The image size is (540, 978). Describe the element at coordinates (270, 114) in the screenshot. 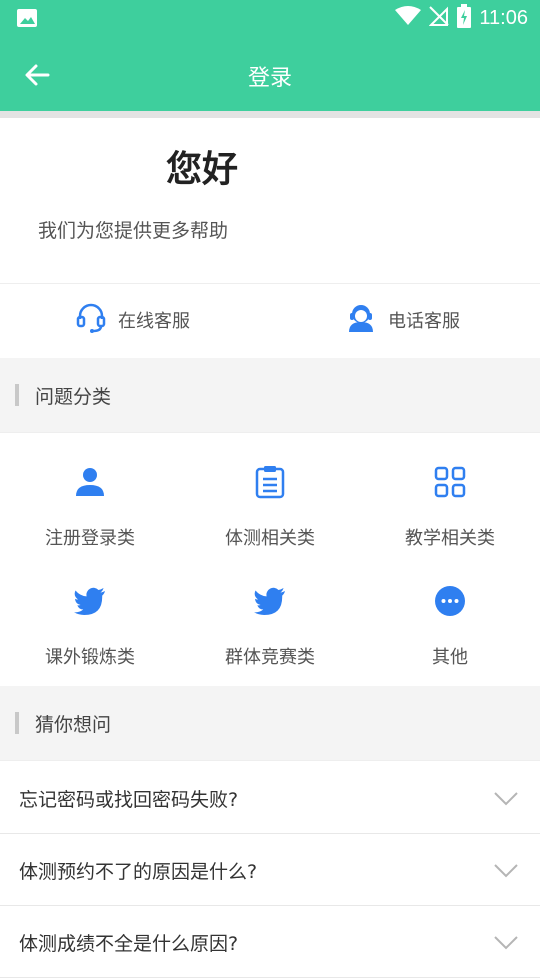

I see `header-shadow` at that location.